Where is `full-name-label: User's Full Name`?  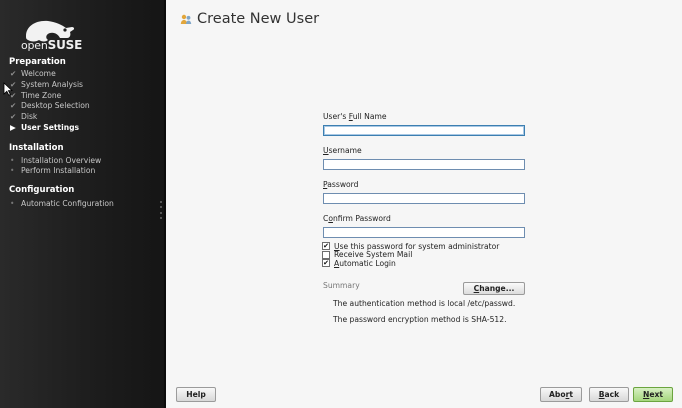 full-name-label: User's Full Name is located at coordinates (355, 116).